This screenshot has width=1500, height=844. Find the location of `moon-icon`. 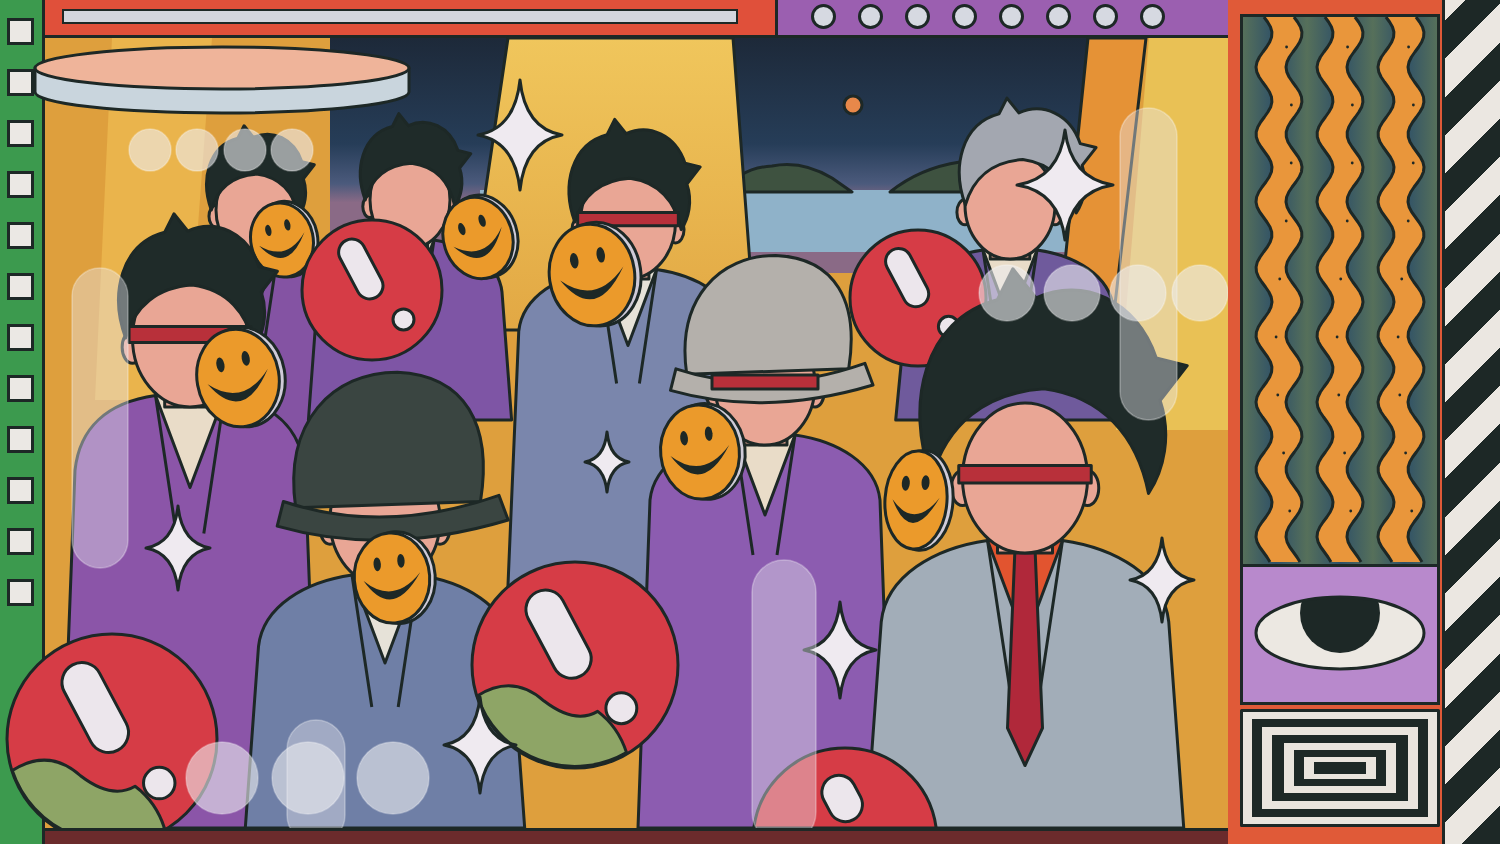

moon-icon is located at coordinates (853, 105).